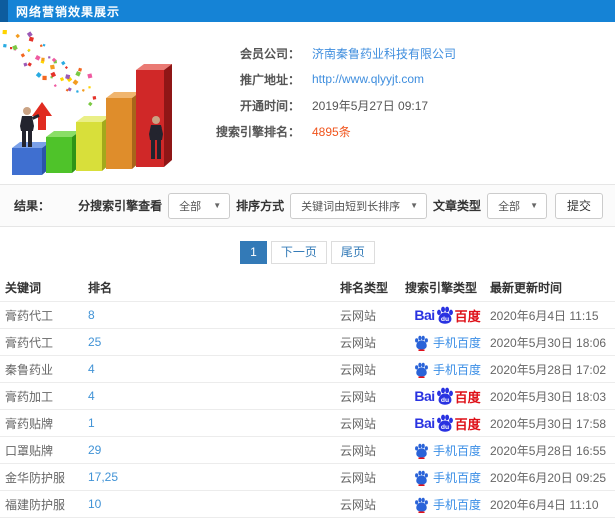 The width and height of the screenshot is (615, 520). Describe the element at coordinates (4, 11) in the screenshot. I see `title-bar-accent` at that location.